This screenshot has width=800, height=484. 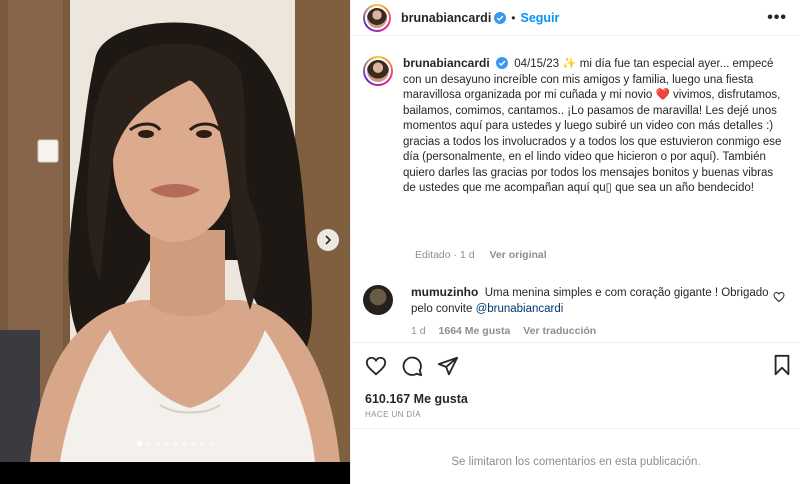 What do you see at coordinates (540, 18) in the screenshot?
I see `follow-button: Seguir` at bounding box center [540, 18].